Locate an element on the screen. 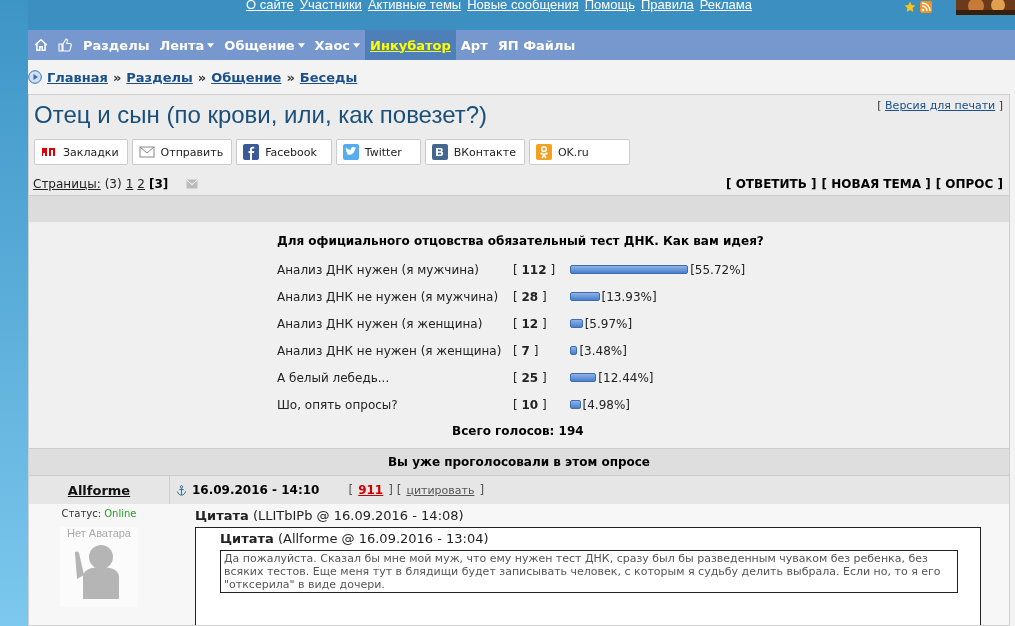 The width and height of the screenshot is (1015, 626). header-link: Участники is located at coordinates (330, 6).